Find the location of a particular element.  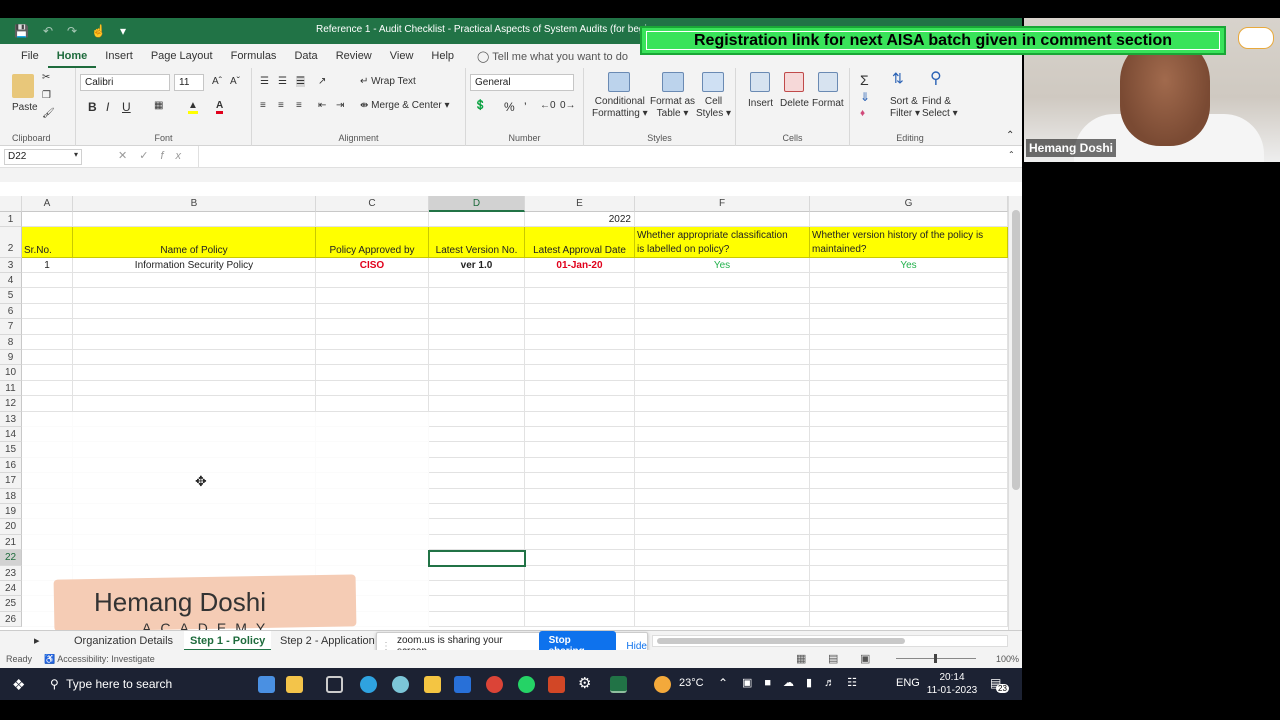

row-header: 4 is located at coordinates (11, 281).